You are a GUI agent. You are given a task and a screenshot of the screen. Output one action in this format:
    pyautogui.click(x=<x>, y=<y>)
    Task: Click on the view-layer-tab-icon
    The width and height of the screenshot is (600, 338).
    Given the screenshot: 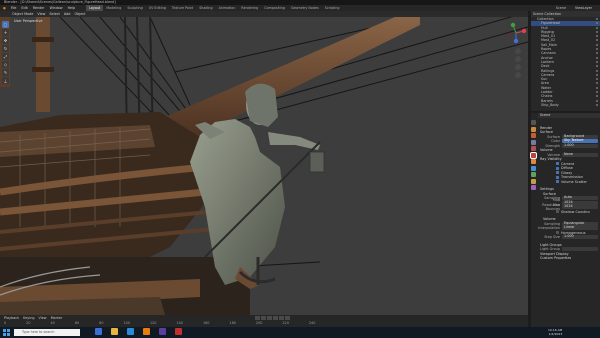 What is the action you would take?
    pyautogui.click(x=533, y=142)
    